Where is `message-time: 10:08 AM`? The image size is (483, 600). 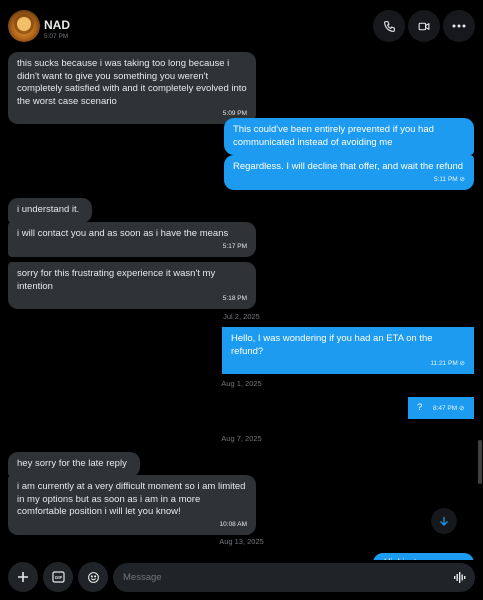
message-time: 10:08 AM is located at coordinates (233, 524).